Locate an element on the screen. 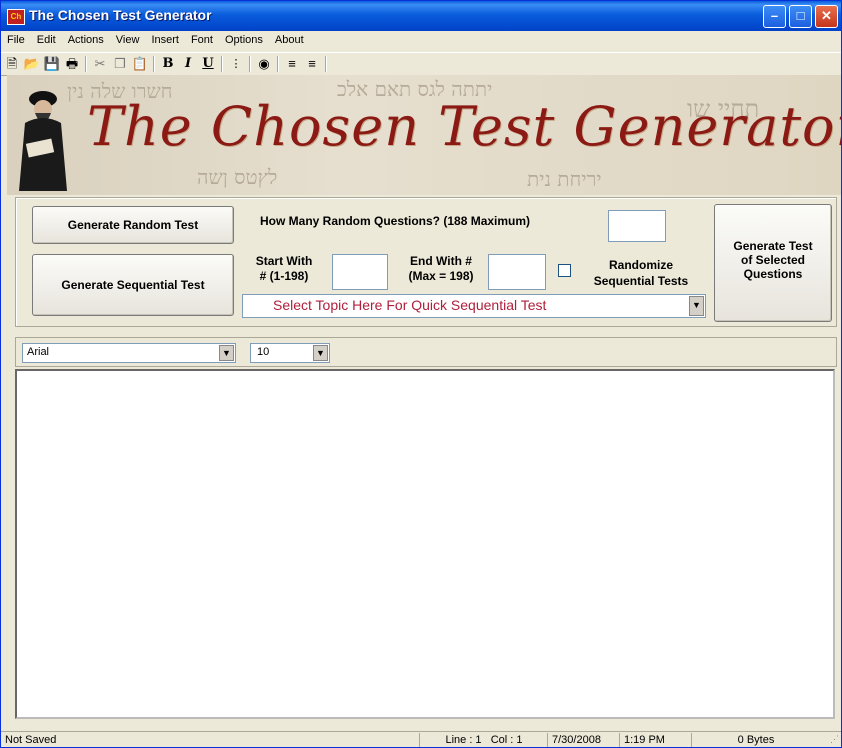 The width and height of the screenshot is (842, 748). status-size: 0 Bytes is located at coordinates (753, 740).